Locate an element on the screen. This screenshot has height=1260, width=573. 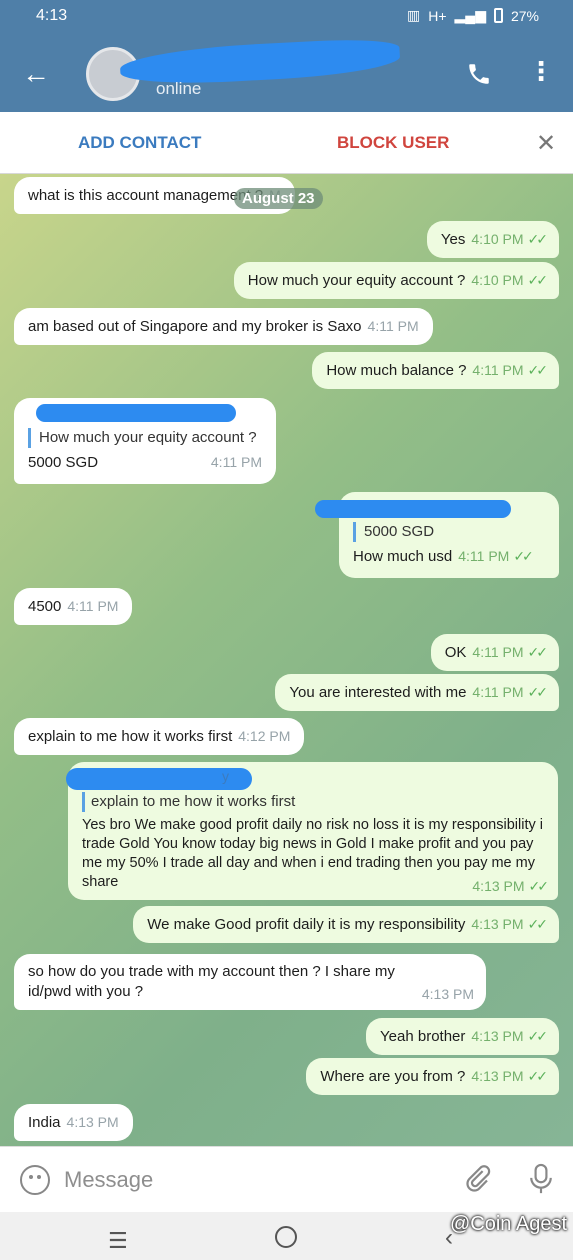
message-bubble: OK 4:11 PM ✓✓ is located at coordinates (494, 652).